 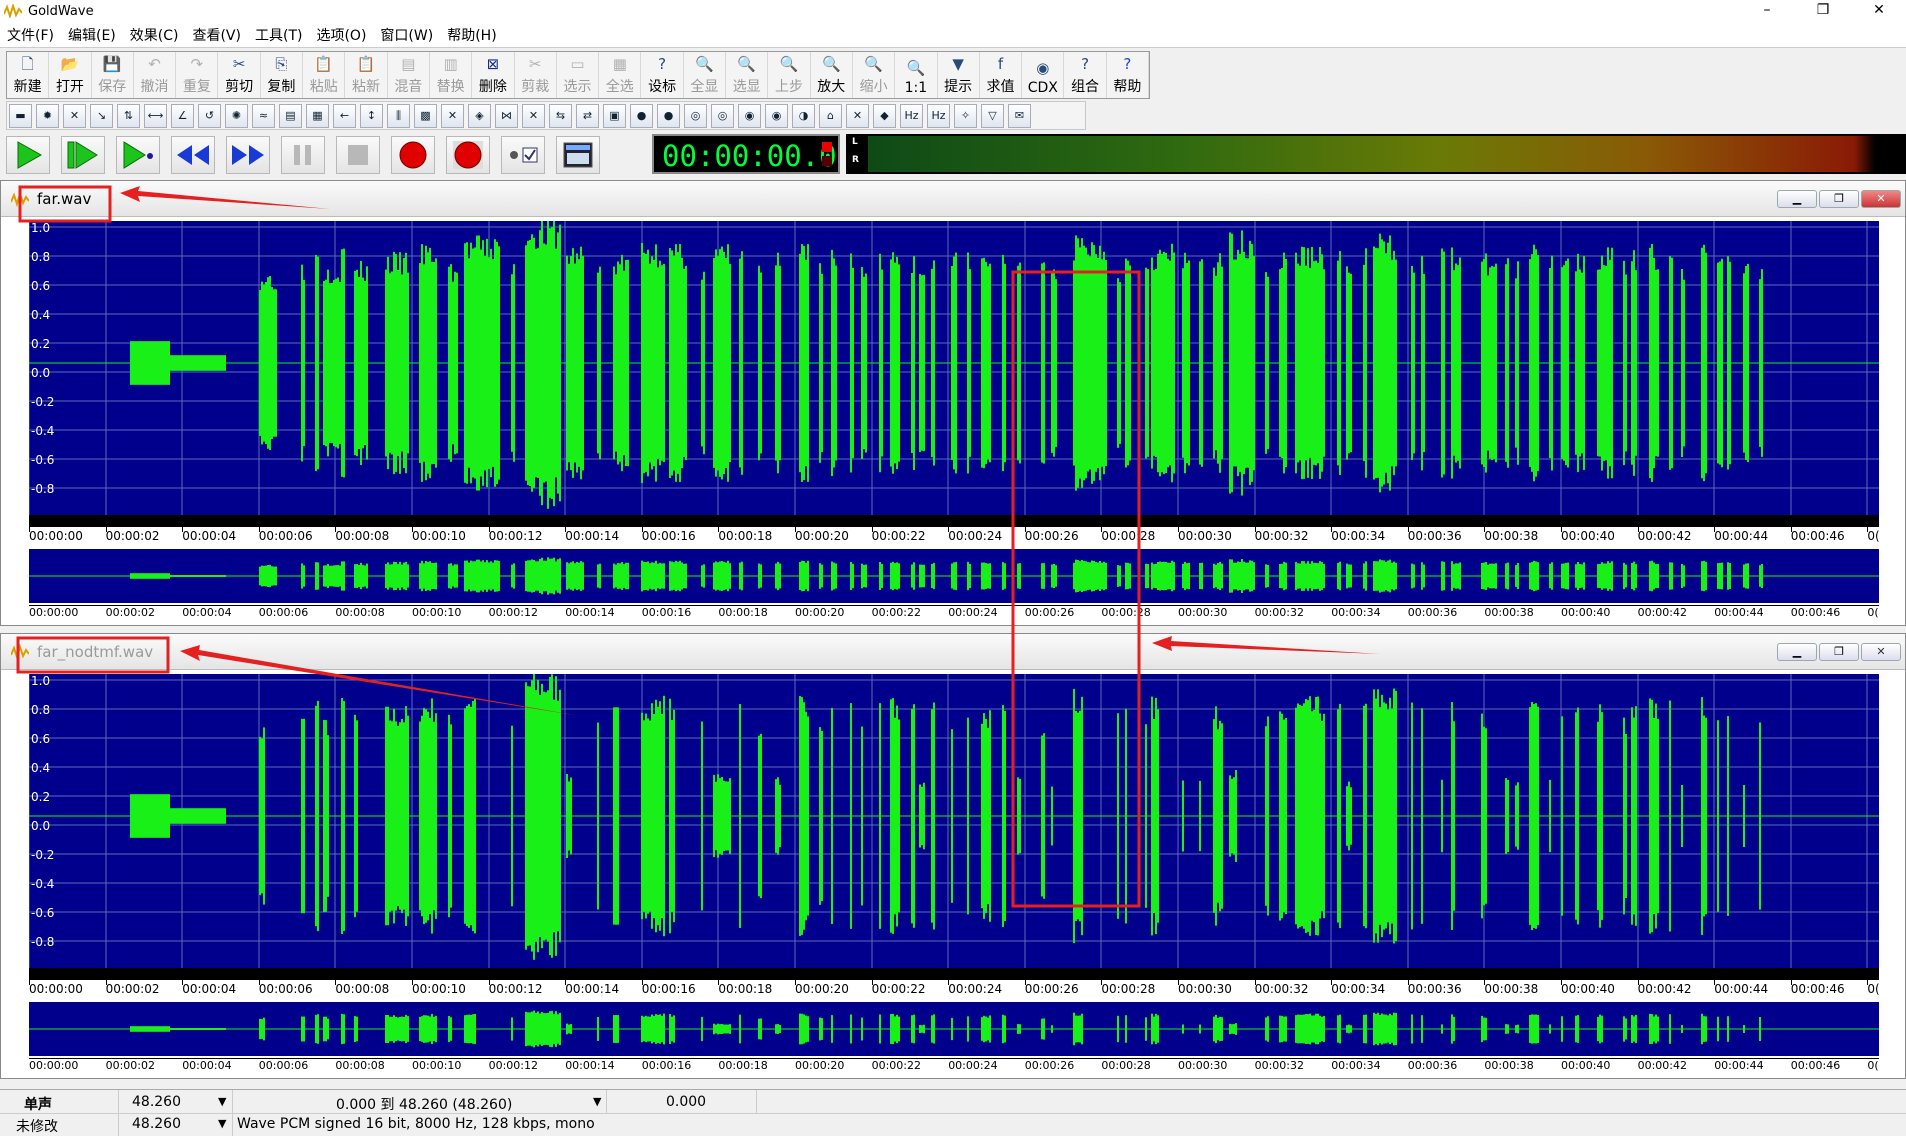 What do you see at coordinates (523, 155) in the screenshot?
I see `control-properties-button` at bounding box center [523, 155].